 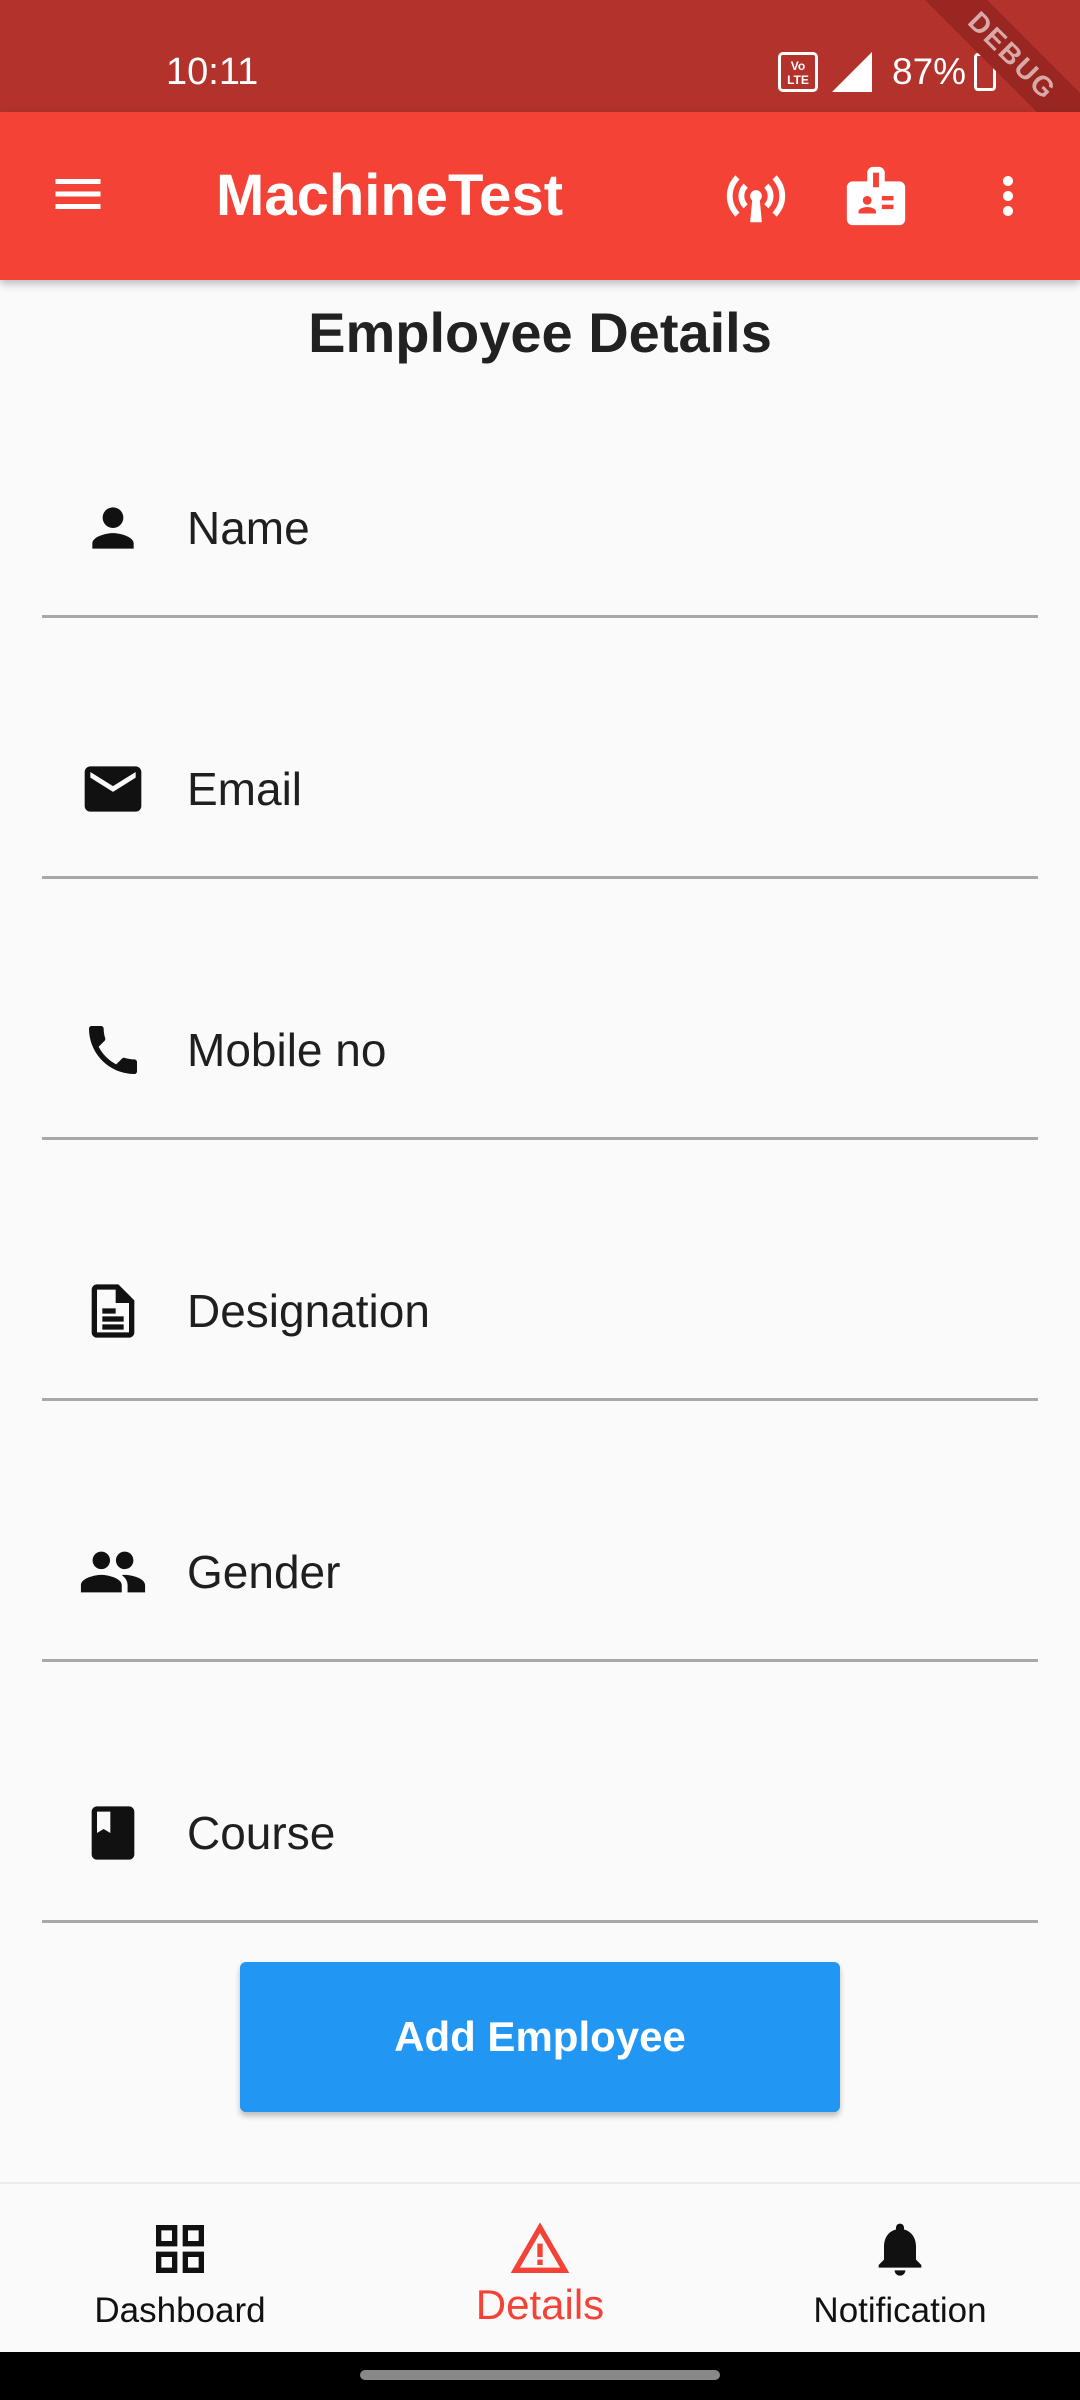 What do you see at coordinates (540, 1848) in the screenshot?
I see `course-field: Course` at bounding box center [540, 1848].